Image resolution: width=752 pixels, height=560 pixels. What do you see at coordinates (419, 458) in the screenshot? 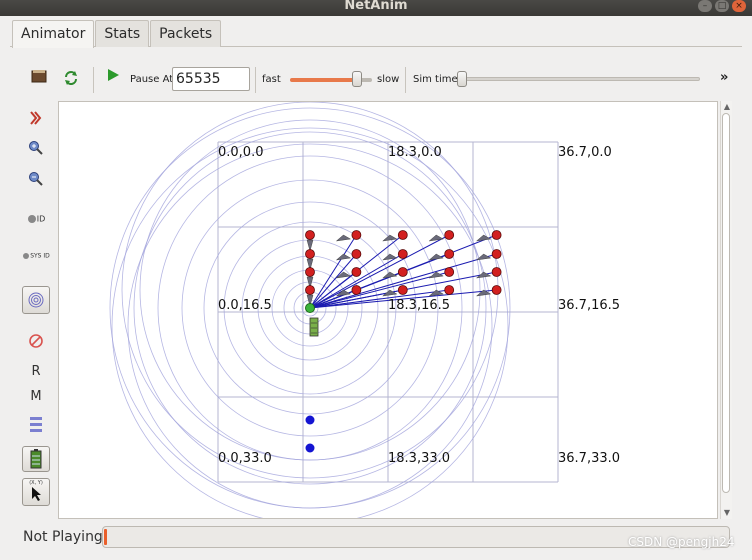
I see `grid-coordinate-label: 18.3,33.0` at bounding box center [419, 458].